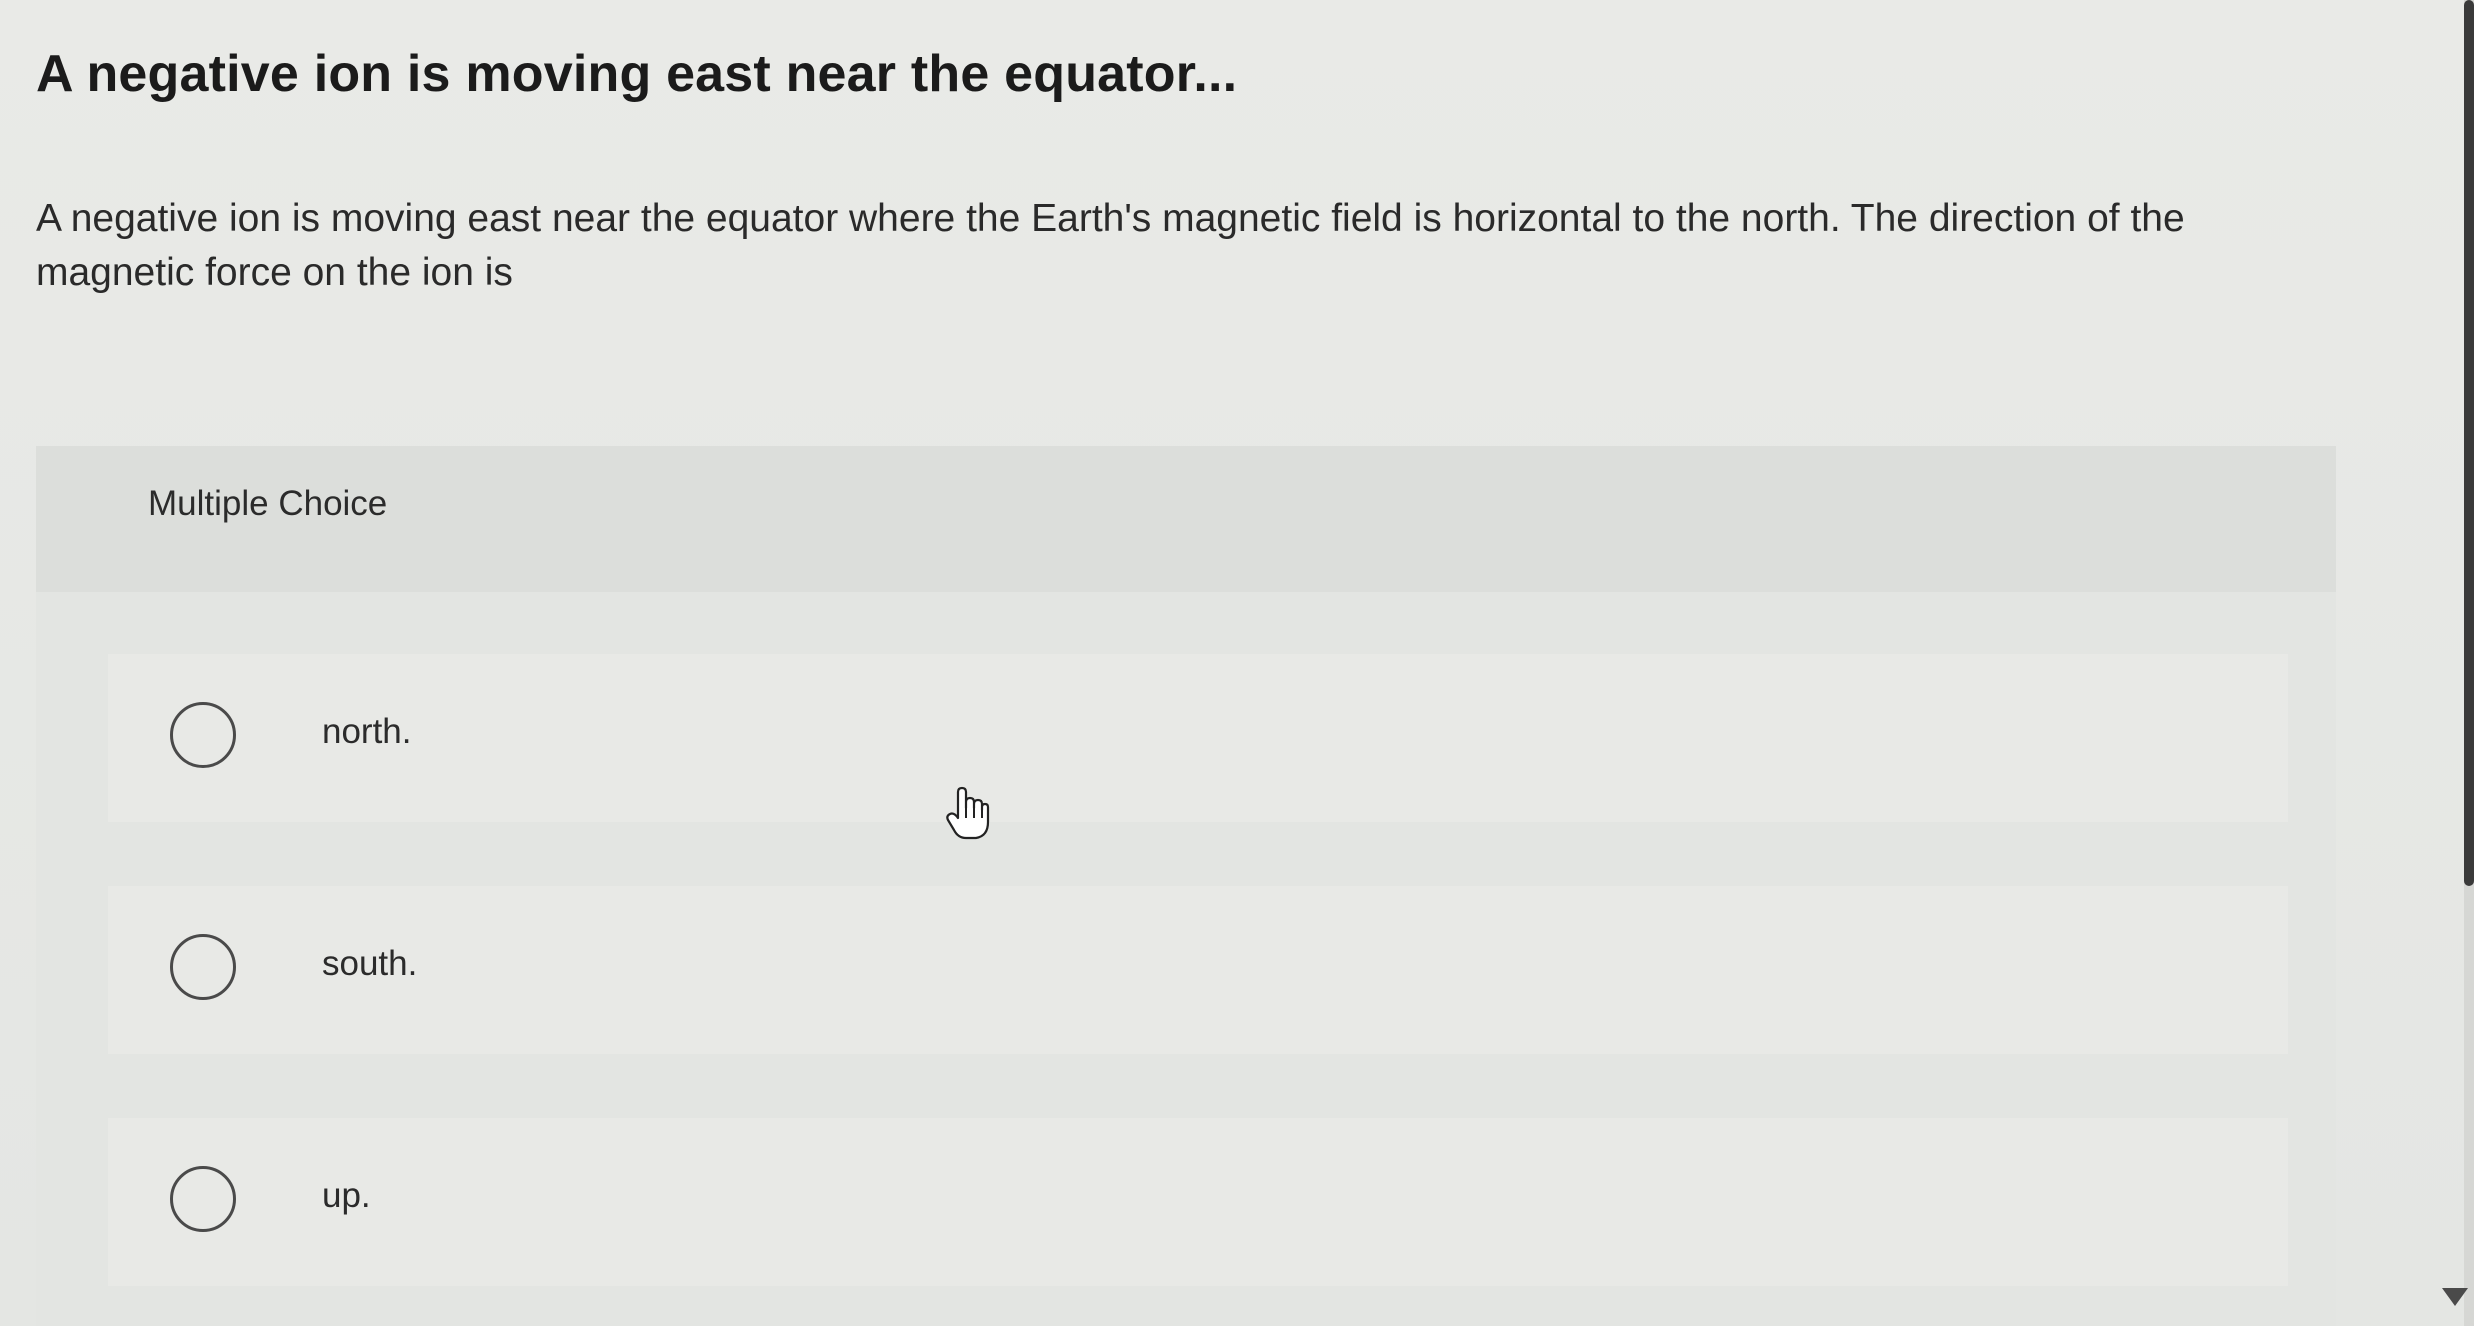  I want to click on vertical-scrollbar, so click(2469, 663).